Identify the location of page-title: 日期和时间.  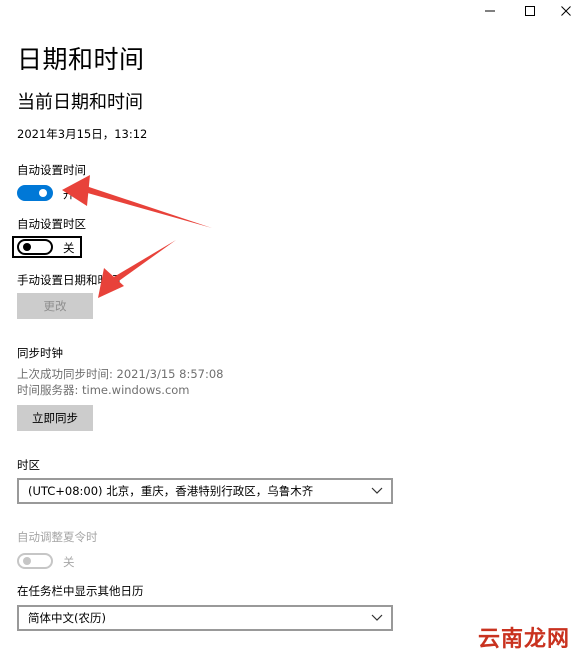
(81, 59).